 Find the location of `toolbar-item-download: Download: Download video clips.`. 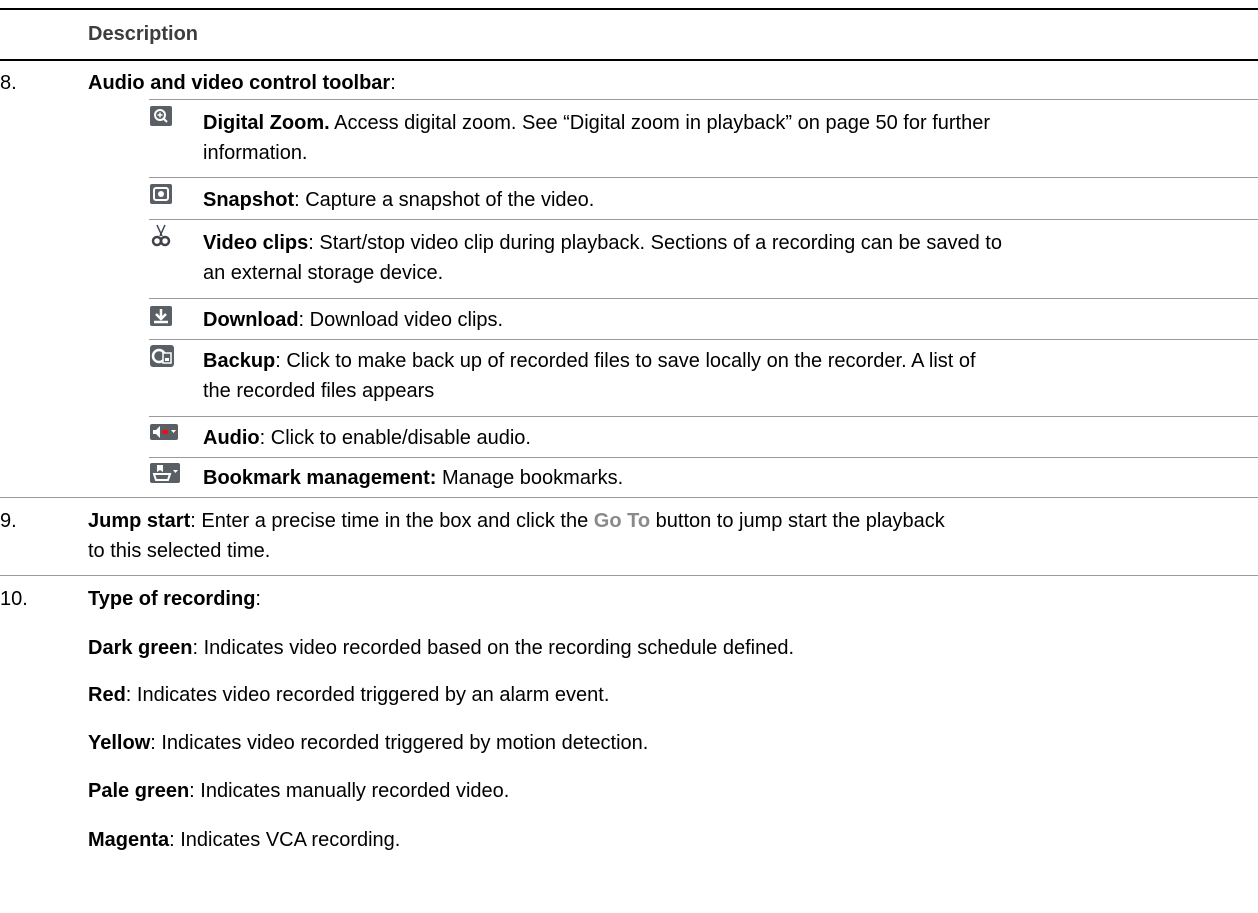

toolbar-item-download: Download: Download video clips. is located at coordinates (353, 320).